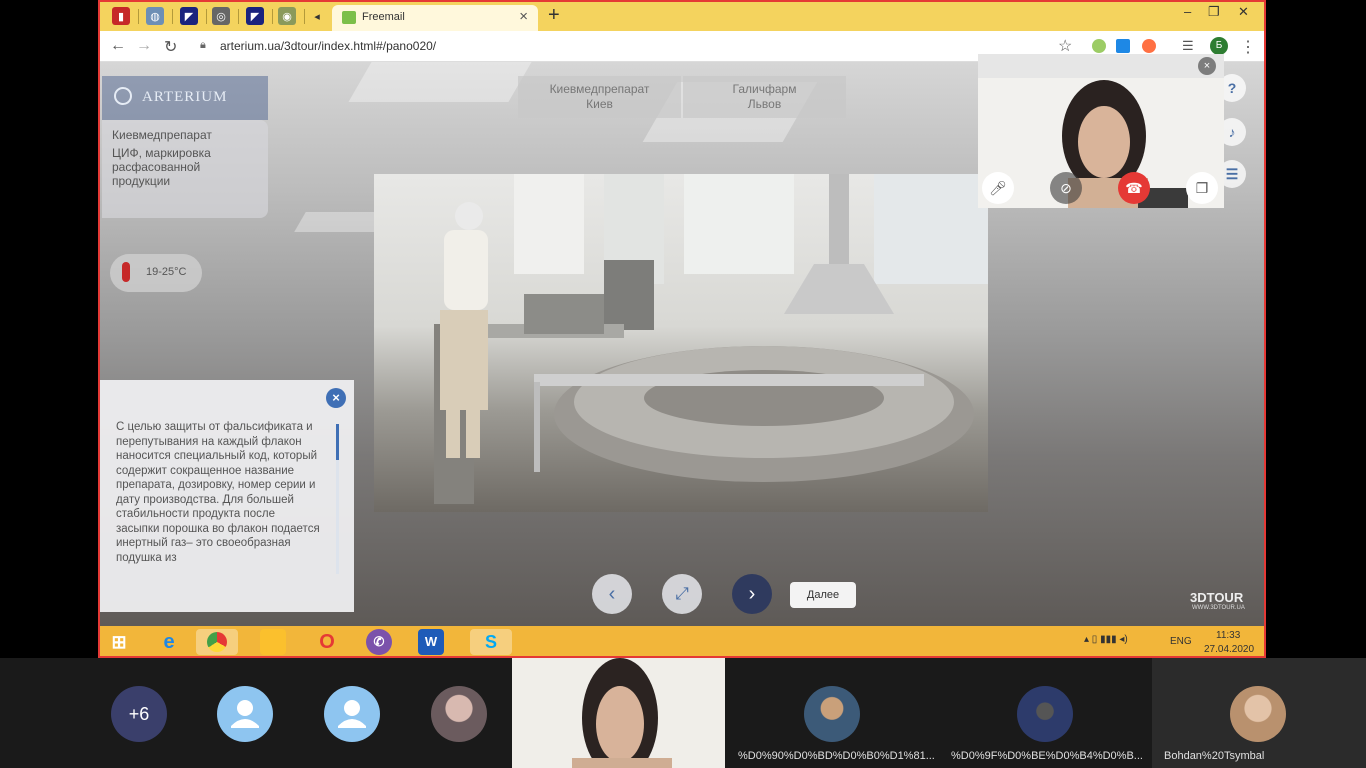 The height and width of the screenshot is (768, 1366). What do you see at coordinates (162, 135) in the screenshot?
I see `info-card-title: Киевмедпрепарат` at bounding box center [162, 135].